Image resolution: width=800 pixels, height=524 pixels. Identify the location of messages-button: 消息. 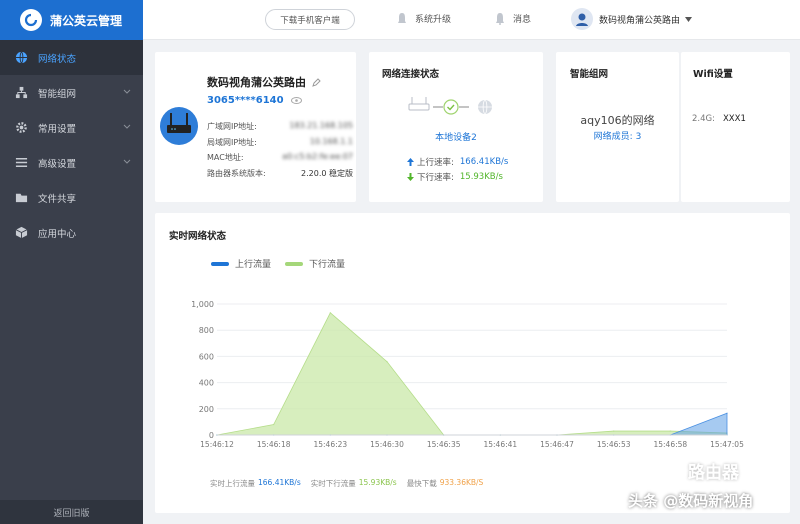
(513, 18).